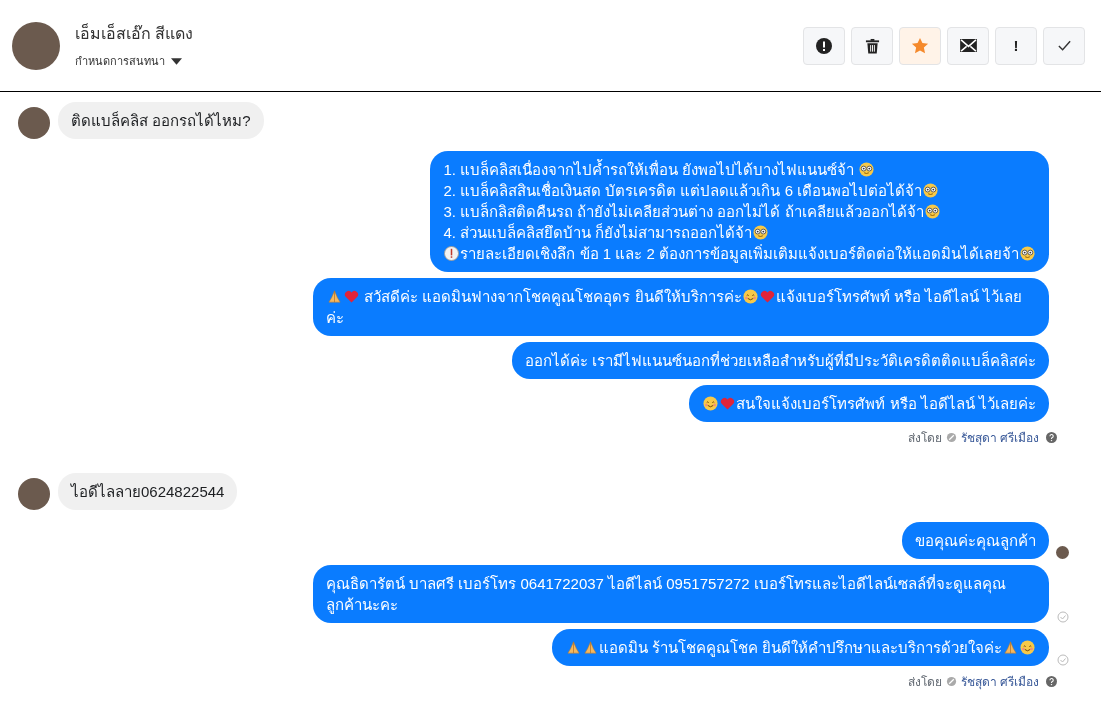 The width and height of the screenshot is (1101, 708). What do you see at coordinates (452, 253) in the screenshot?
I see `info-icon` at bounding box center [452, 253].